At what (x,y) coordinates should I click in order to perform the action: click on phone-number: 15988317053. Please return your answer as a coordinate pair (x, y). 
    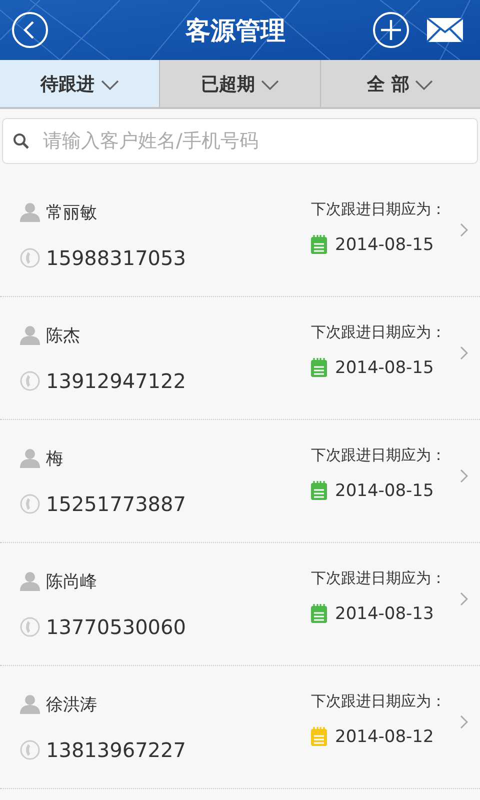
    Looking at the image, I should click on (116, 258).